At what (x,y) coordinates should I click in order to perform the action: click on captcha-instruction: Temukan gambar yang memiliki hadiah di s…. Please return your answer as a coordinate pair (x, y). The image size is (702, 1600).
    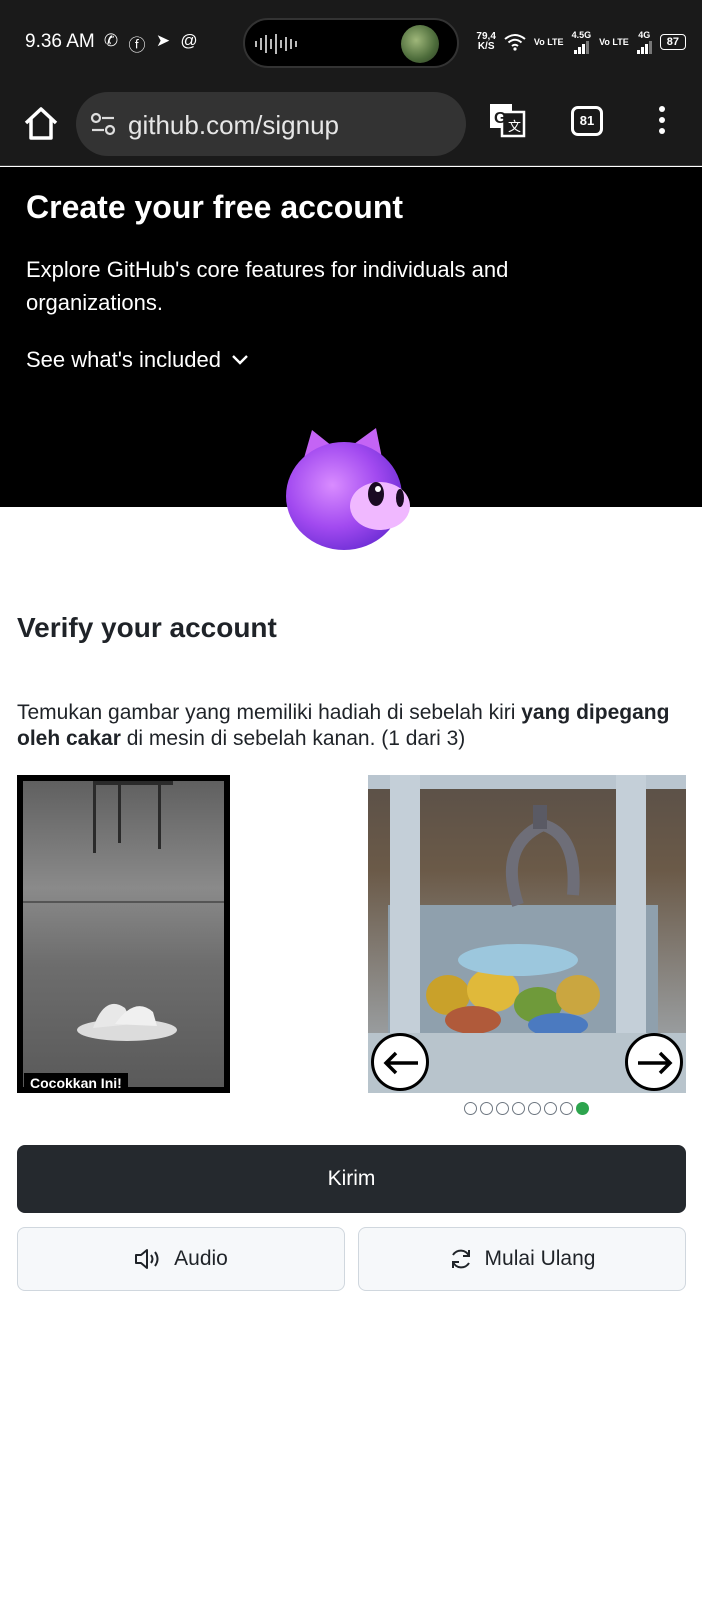
    Looking at the image, I should click on (347, 726).